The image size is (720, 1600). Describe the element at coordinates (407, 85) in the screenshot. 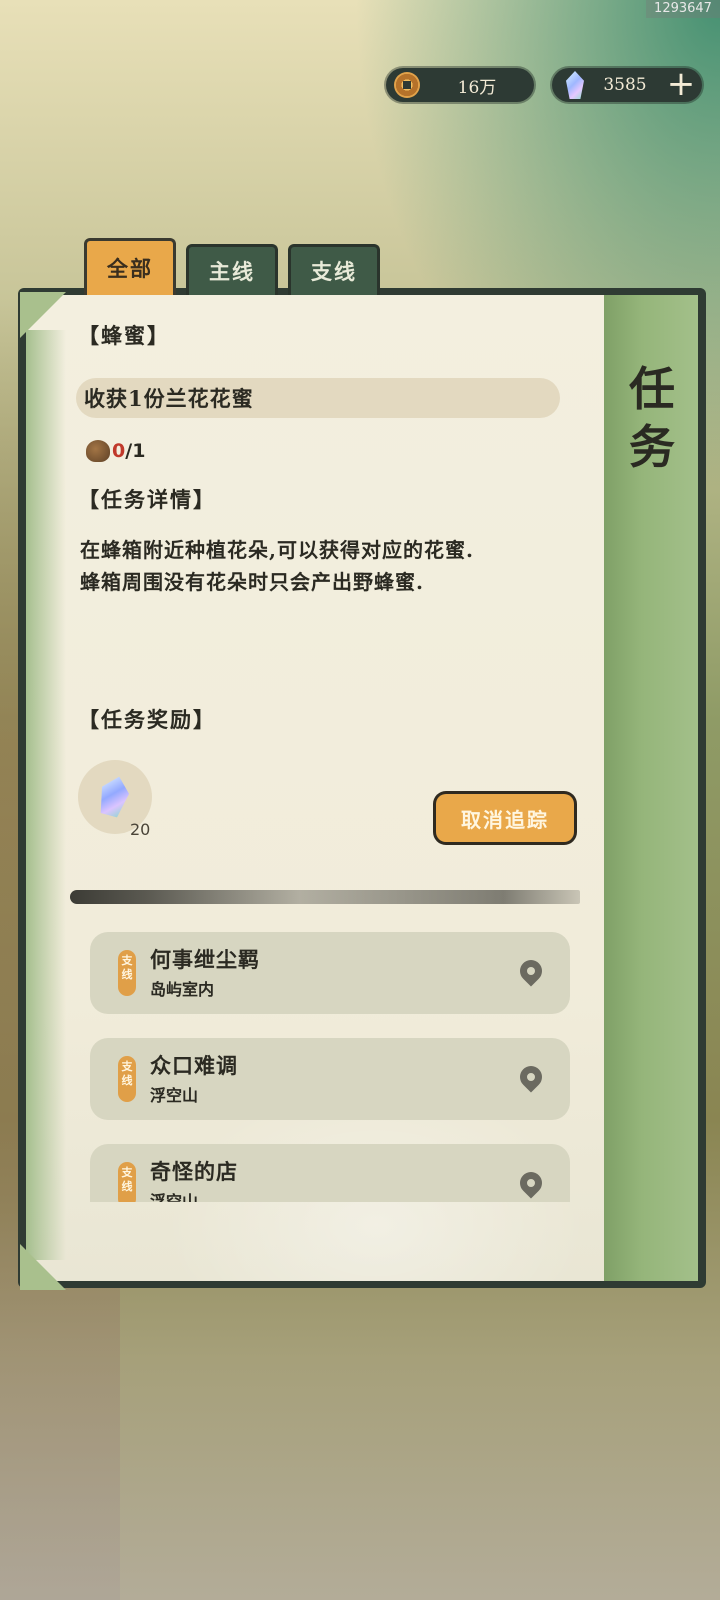

I see `coin-icon` at that location.